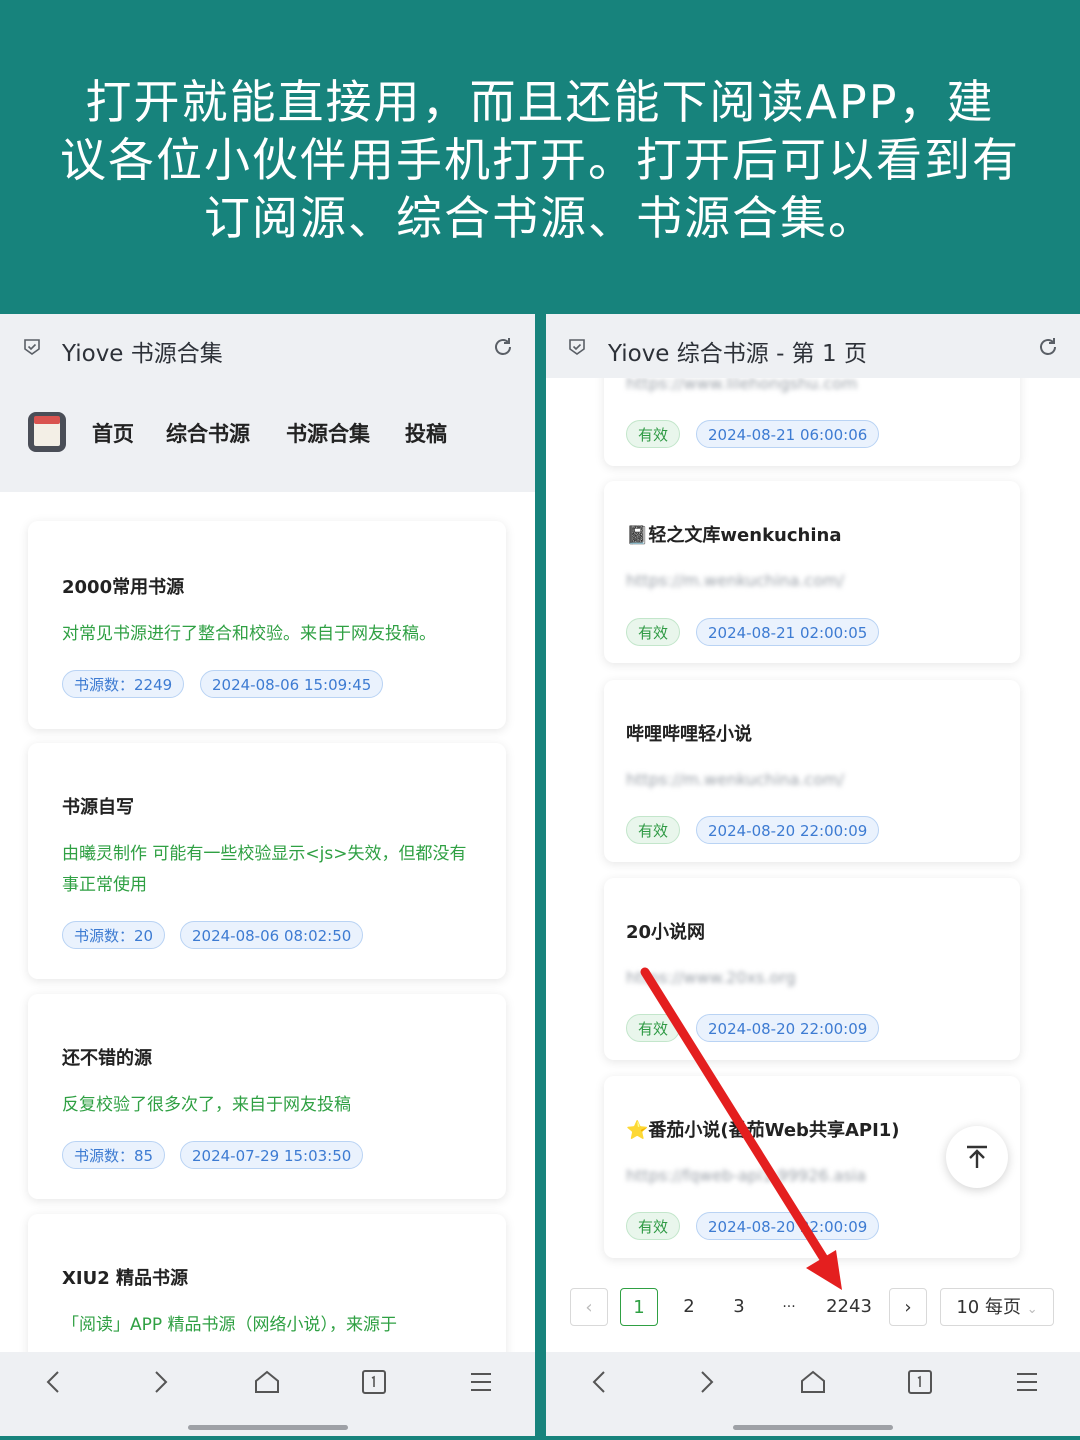 Image resolution: width=1080 pixels, height=1440 pixels. I want to click on arrow-up-icon, so click(977, 1156).